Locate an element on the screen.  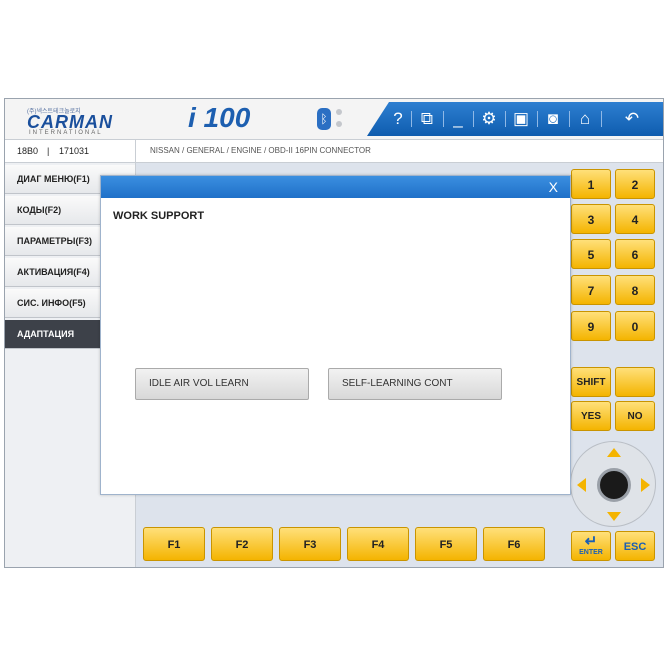
f6-key: F6 is located at coordinates (514, 544).